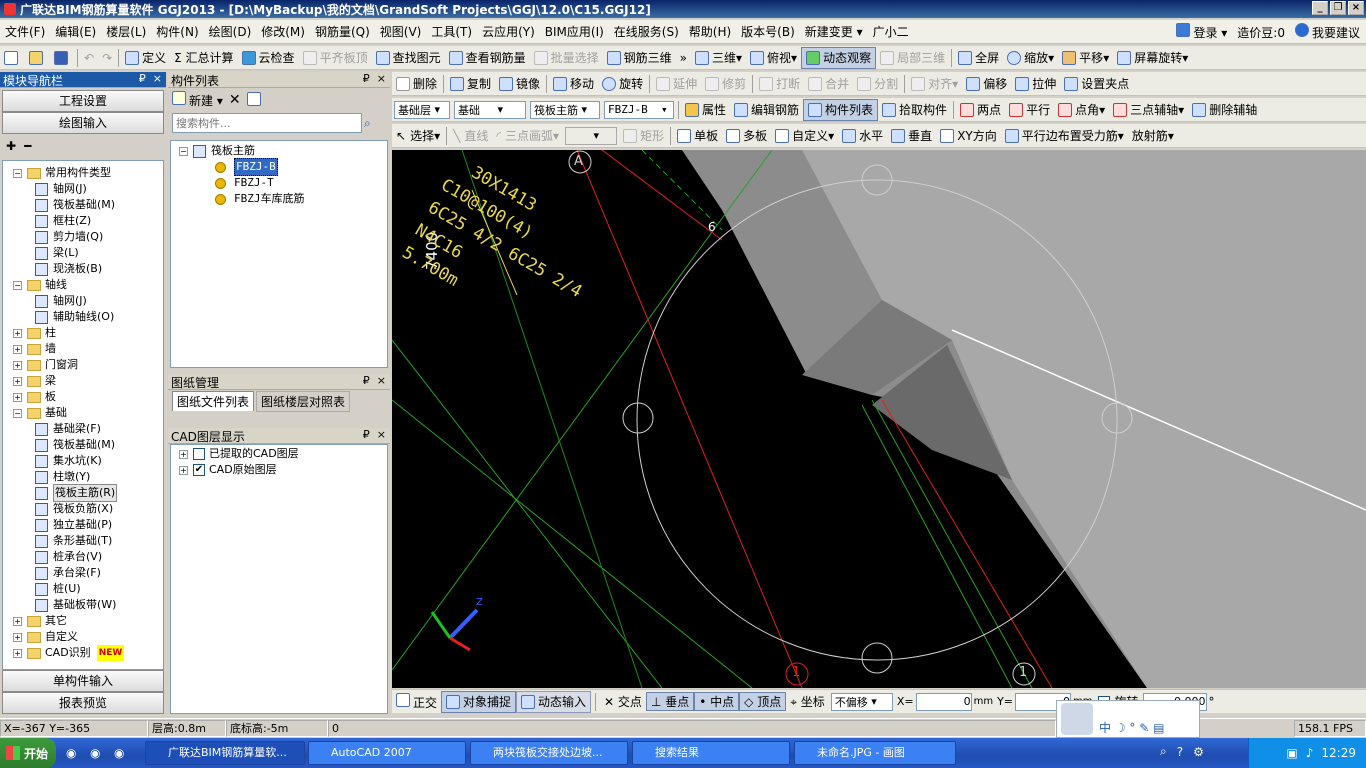 The width and height of the screenshot is (1366, 768). What do you see at coordinates (839, 57) in the screenshot?
I see `dynamic-orbit-button: 动态观察` at bounding box center [839, 57].